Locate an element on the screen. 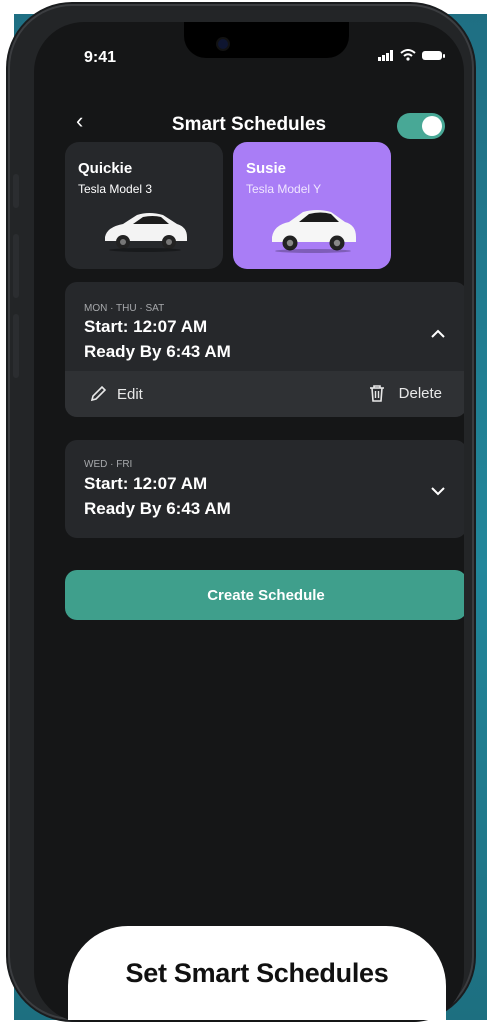 The height and width of the screenshot is (1022, 487). trash-icon is located at coordinates (376, 393).